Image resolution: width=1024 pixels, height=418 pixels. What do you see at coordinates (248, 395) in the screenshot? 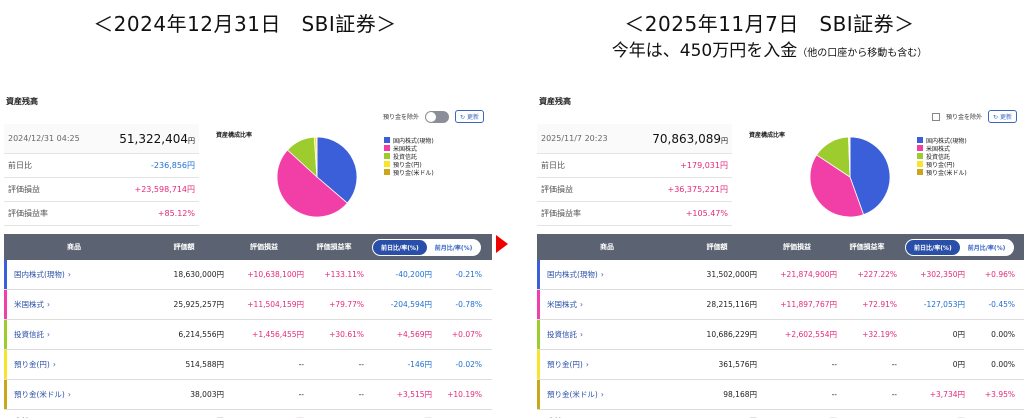
I see `table-row: 預り金(米ドル) › 38,003円 -- -- +3,515円 +10.19%` at bounding box center [248, 395].